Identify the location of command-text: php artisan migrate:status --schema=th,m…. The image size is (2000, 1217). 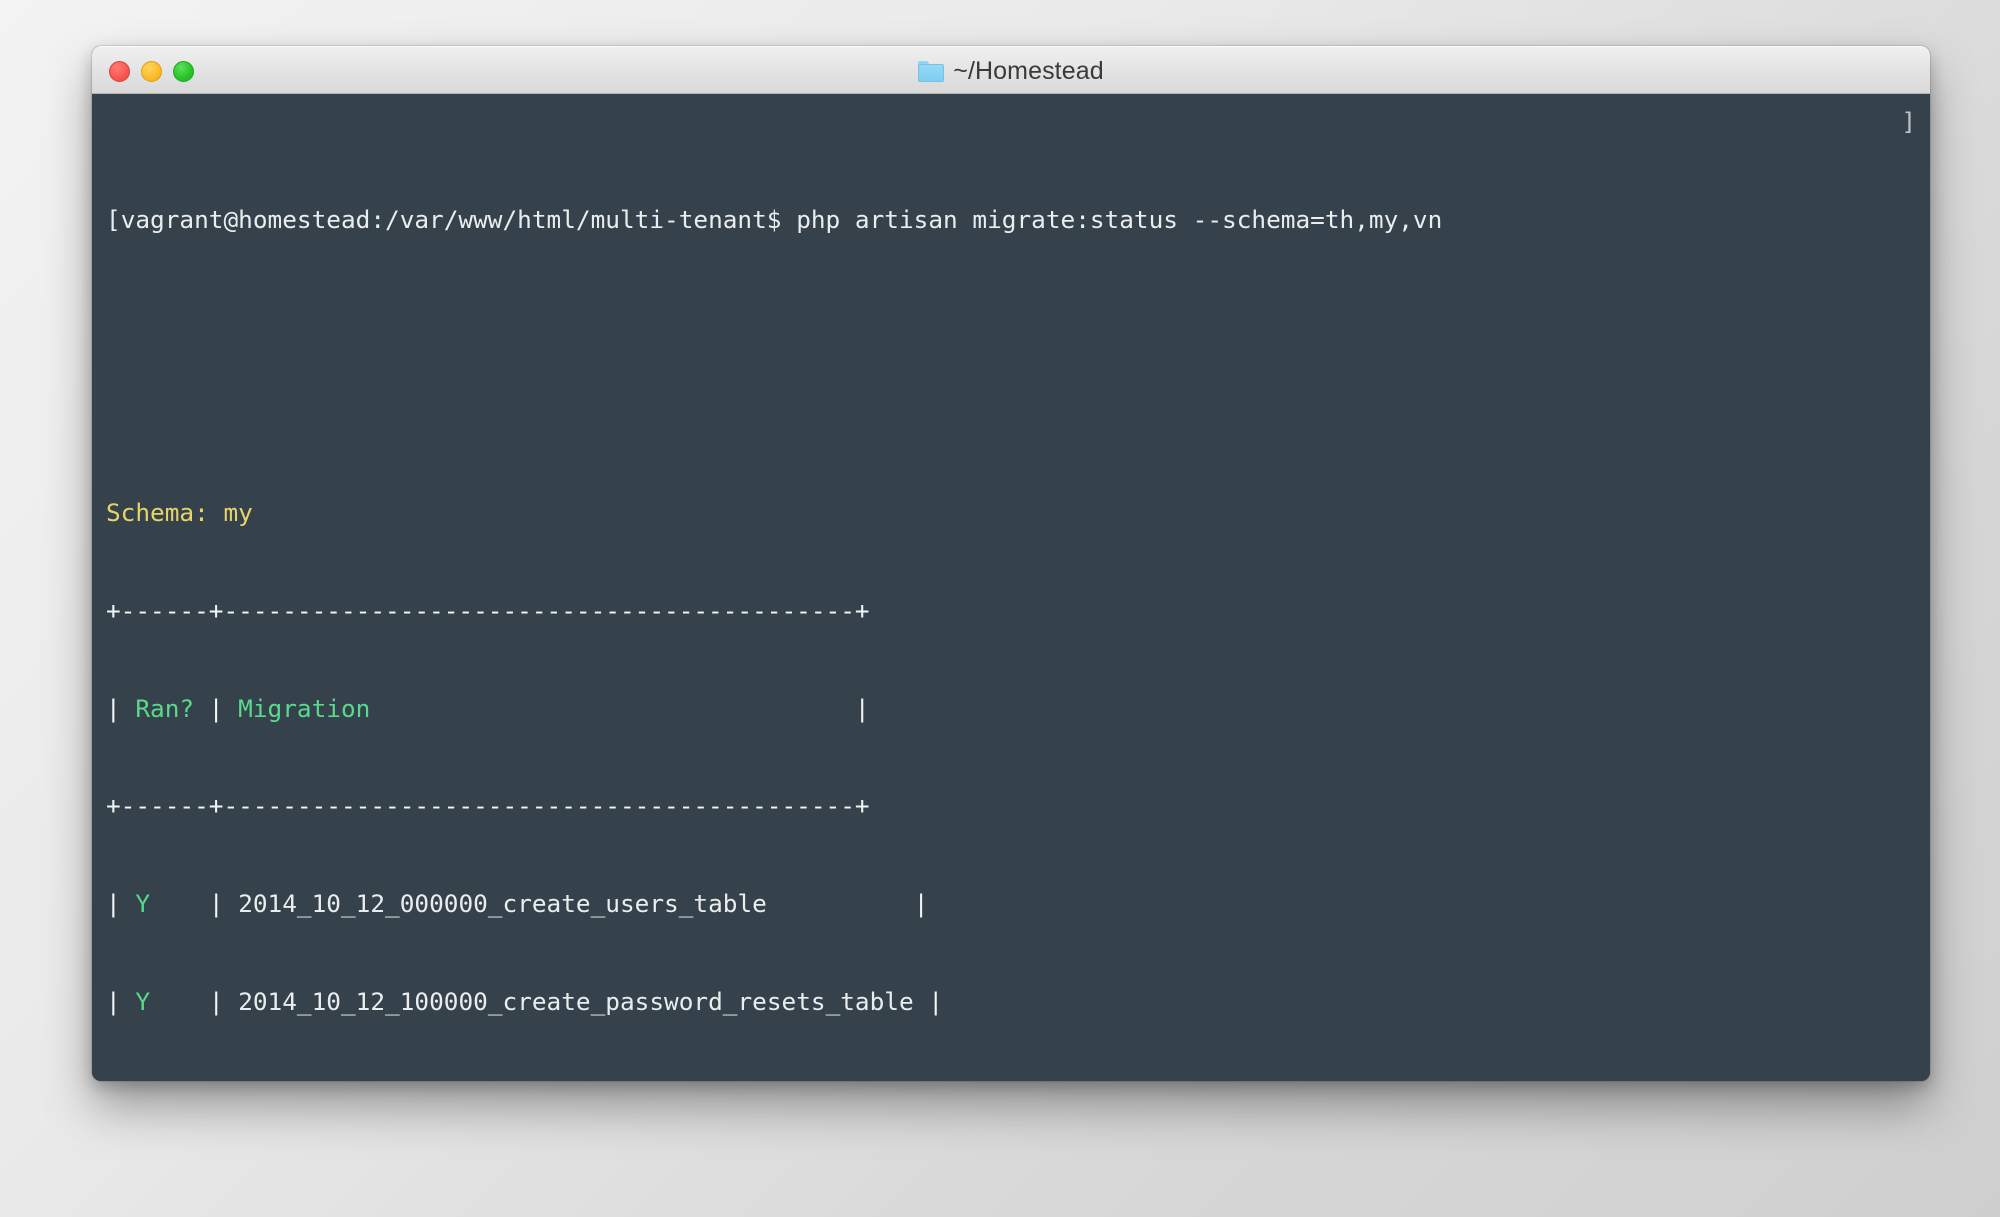
(1119, 219).